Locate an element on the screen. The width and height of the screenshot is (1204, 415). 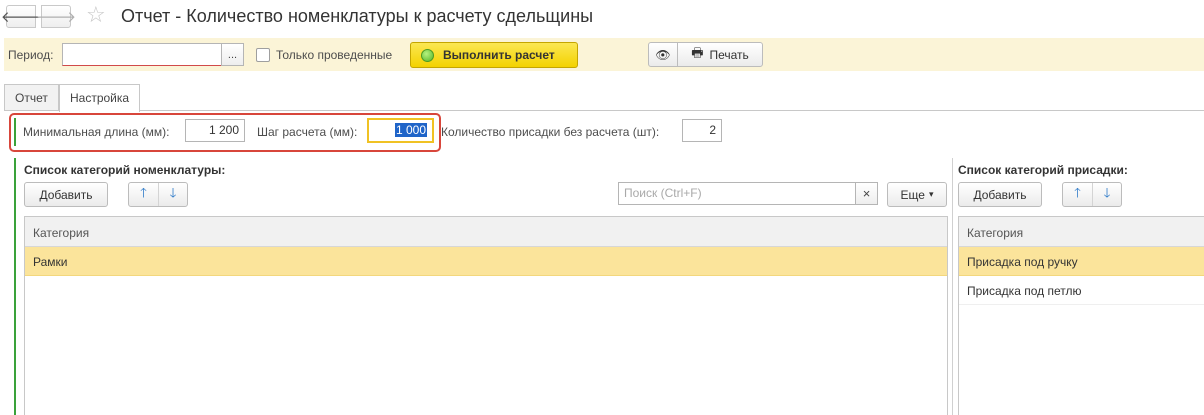
eye-icon: 👁 is located at coordinates (663, 54).